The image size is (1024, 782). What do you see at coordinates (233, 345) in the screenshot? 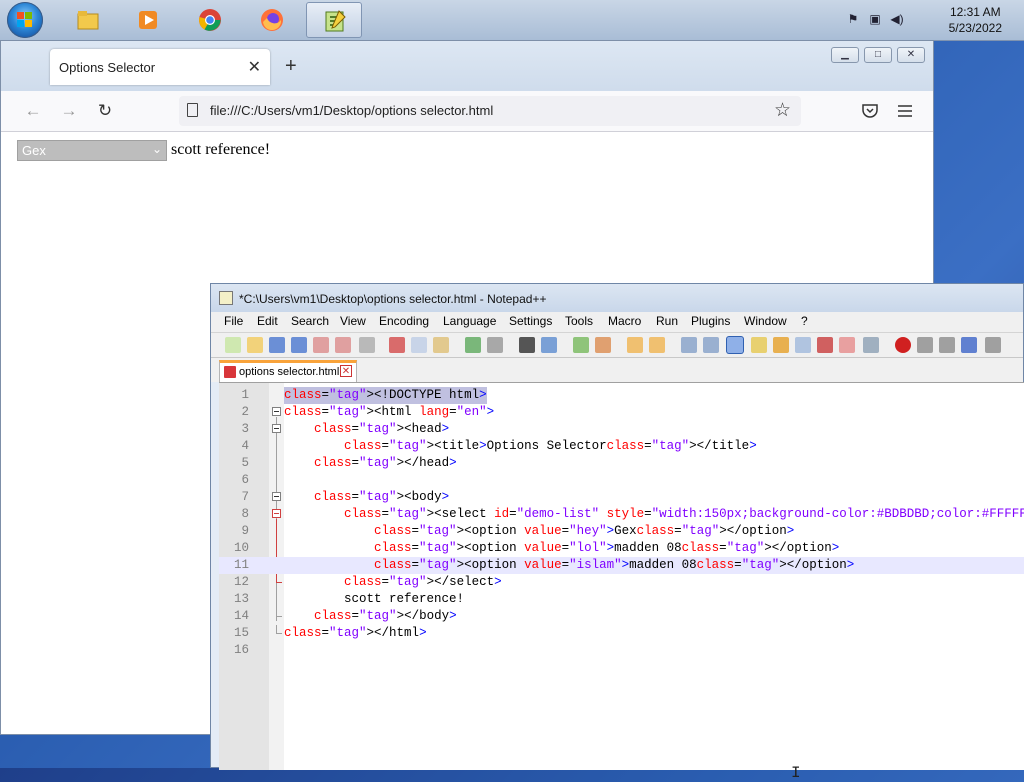
I see `new-file-icon` at bounding box center [233, 345].